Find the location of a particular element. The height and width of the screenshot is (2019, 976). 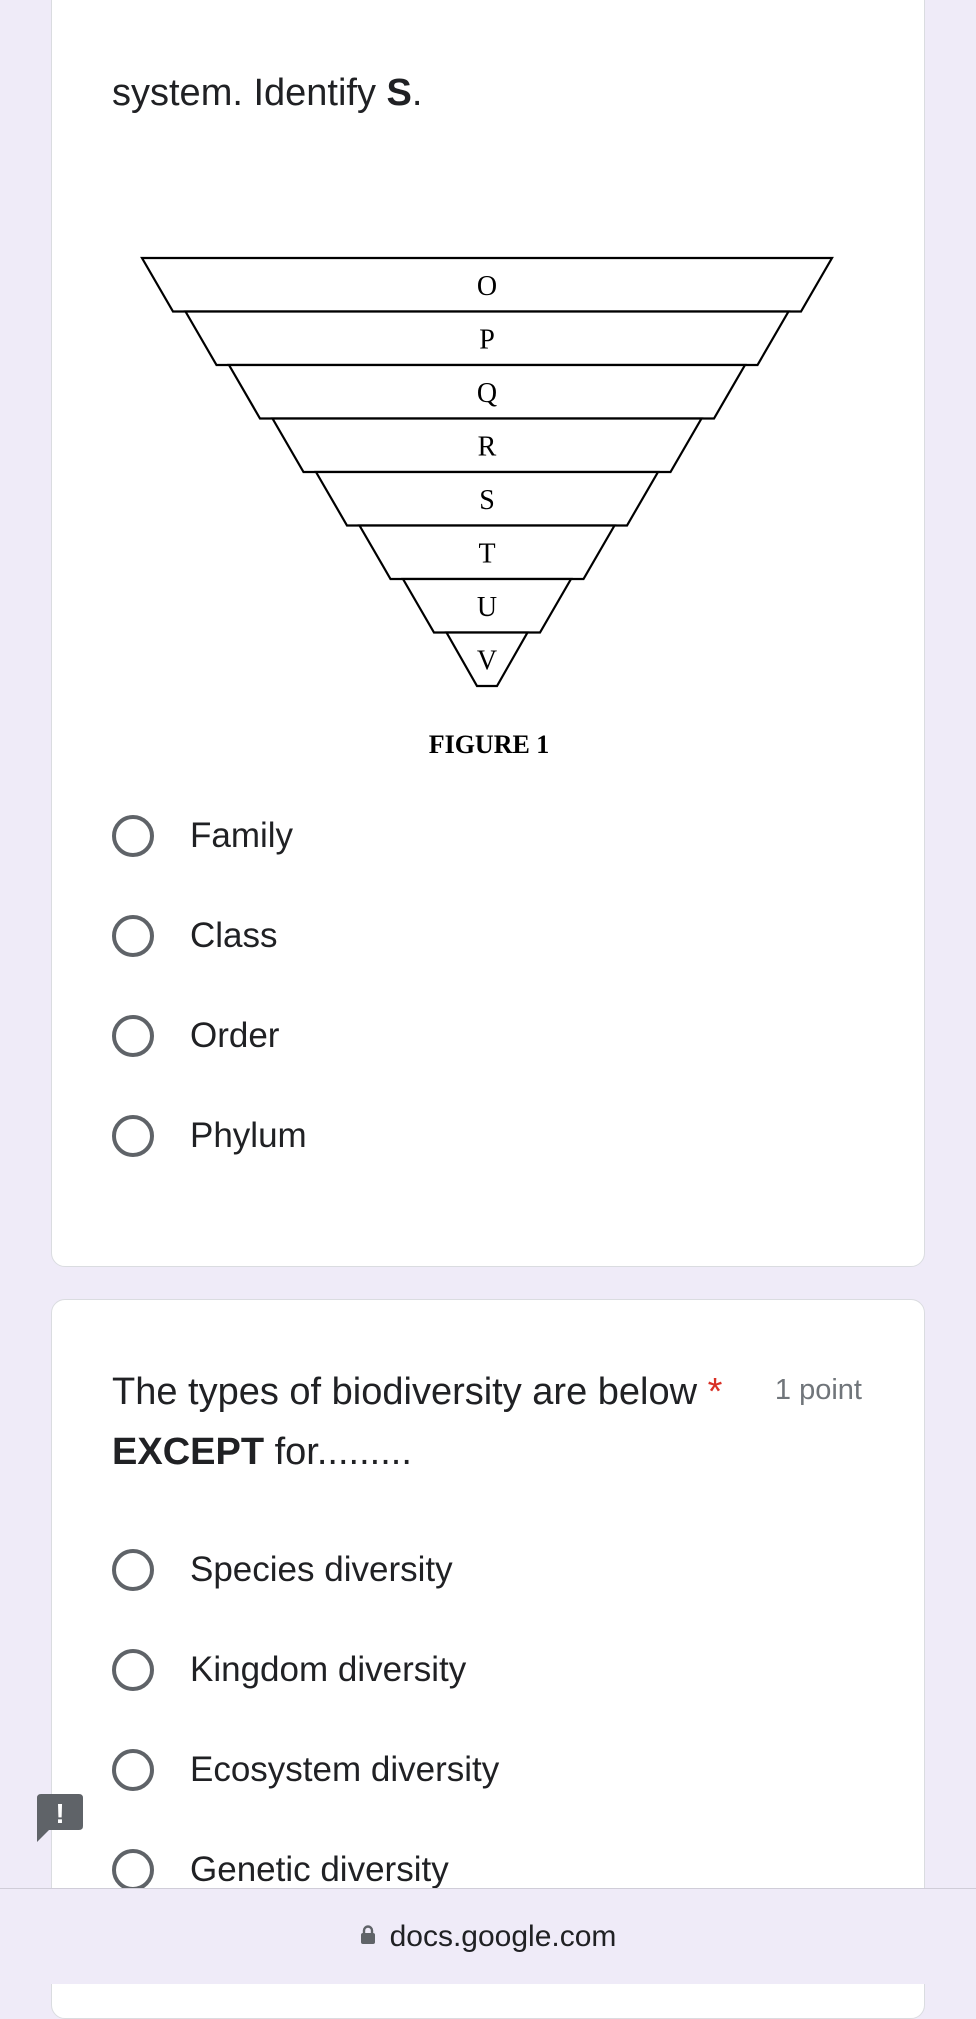

option-family: Family is located at coordinates (202, 836).